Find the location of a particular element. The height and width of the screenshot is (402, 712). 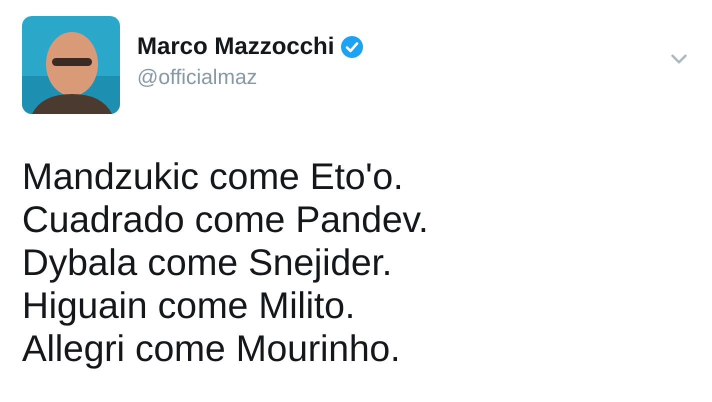

author-name: Marco Mazzocchi is located at coordinates (235, 47).